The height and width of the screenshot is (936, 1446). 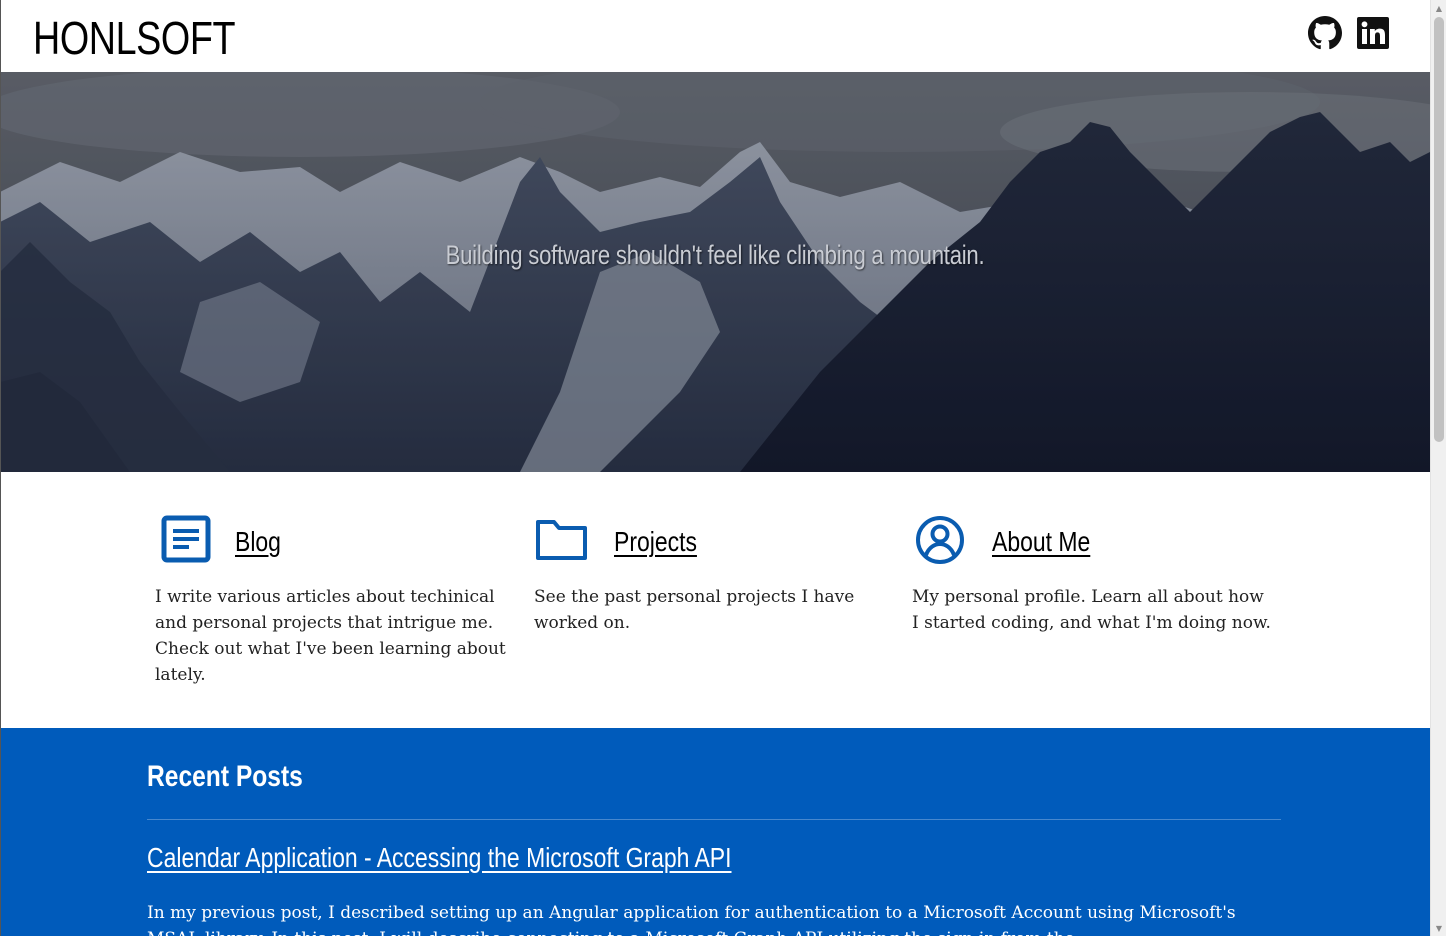 I want to click on github-icon, so click(x=1325, y=33).